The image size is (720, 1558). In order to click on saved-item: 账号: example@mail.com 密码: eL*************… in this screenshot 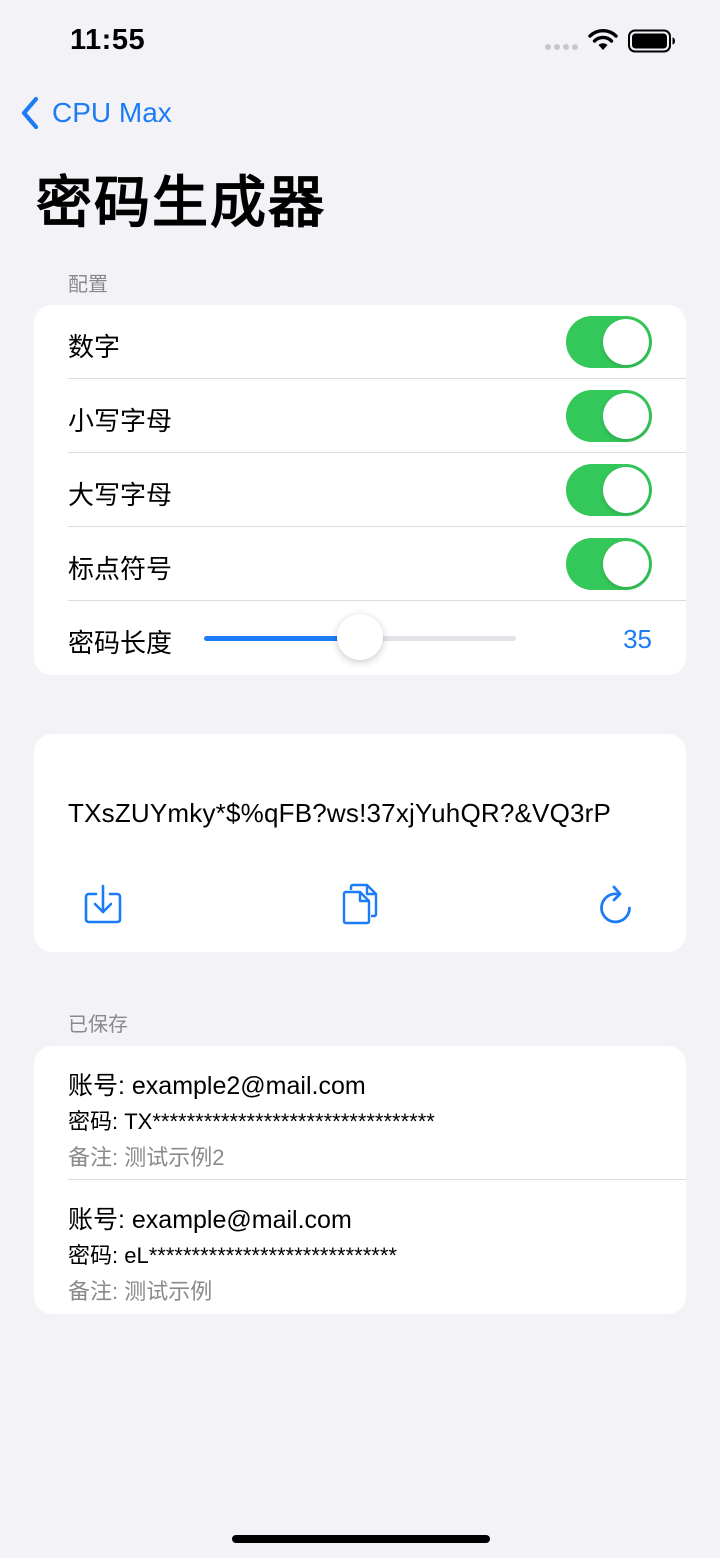, I will do `click(360, 1247)`.